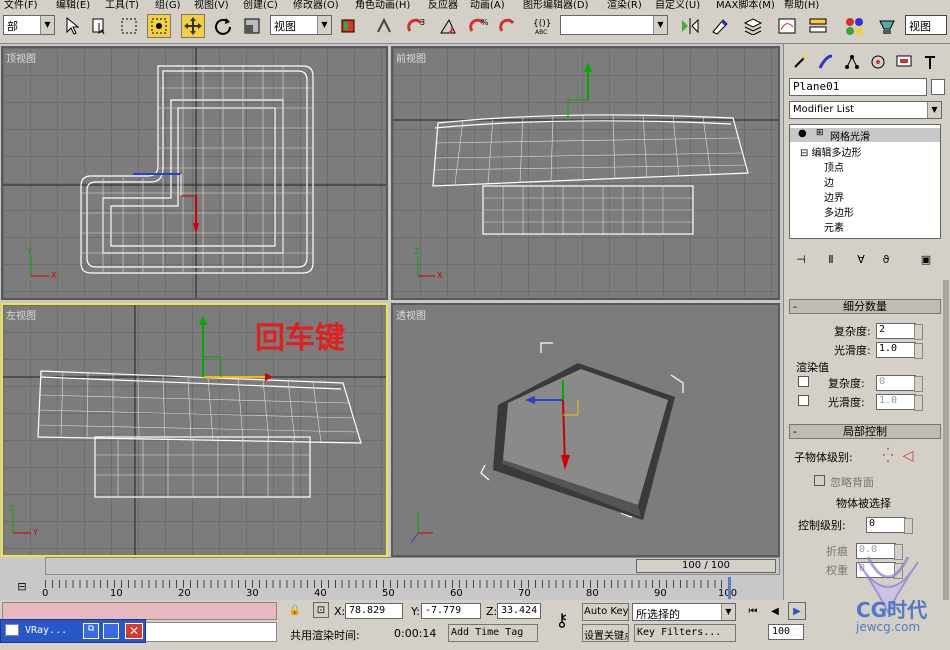  Describe the element at coordinates (775, 611) in the screenshot. I see `prev-frame-icon: ◀` at that location.